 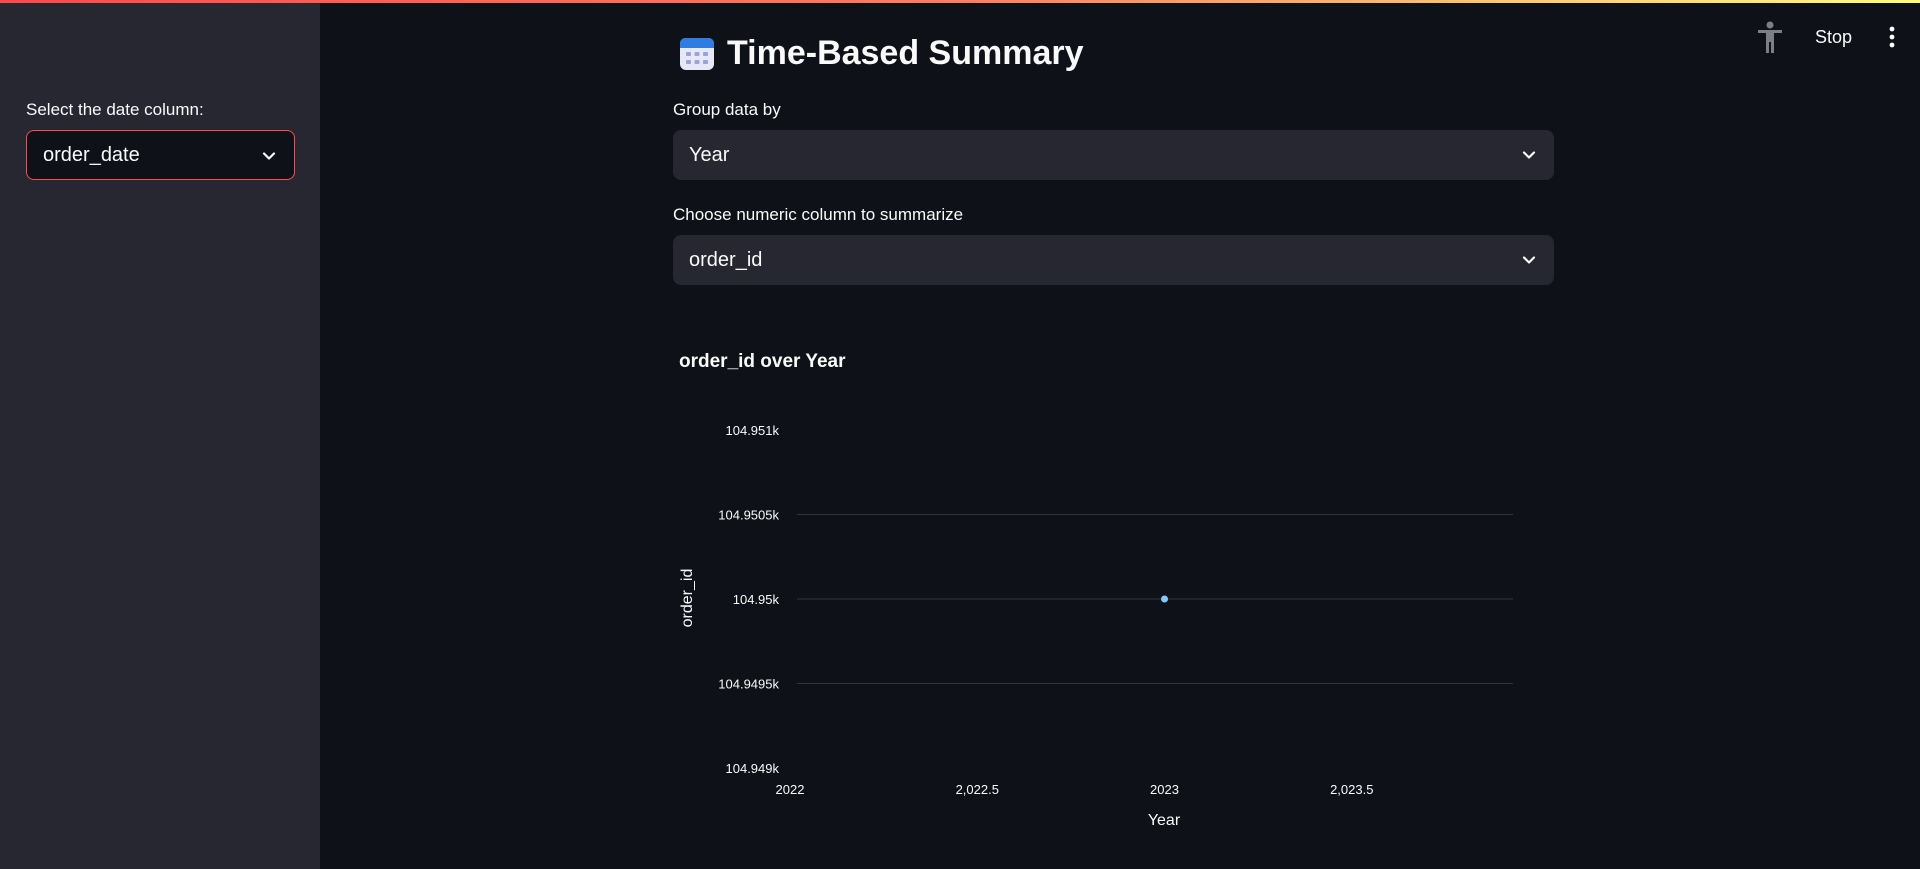 I want to click on chevron-down-icon, so click(x=269, y=156).